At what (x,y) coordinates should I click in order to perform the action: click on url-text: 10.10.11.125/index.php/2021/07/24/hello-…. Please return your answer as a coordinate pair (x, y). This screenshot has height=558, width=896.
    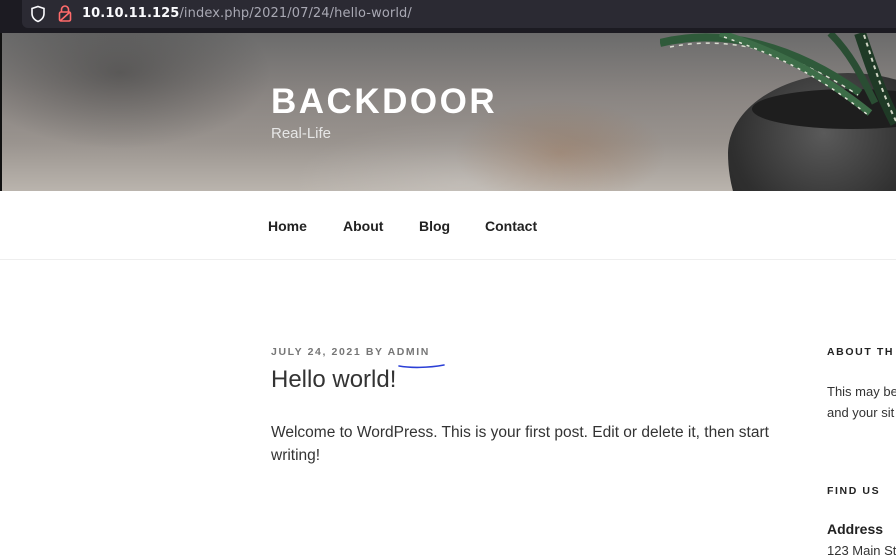
    Looking at the image, I should click on (247, 13).